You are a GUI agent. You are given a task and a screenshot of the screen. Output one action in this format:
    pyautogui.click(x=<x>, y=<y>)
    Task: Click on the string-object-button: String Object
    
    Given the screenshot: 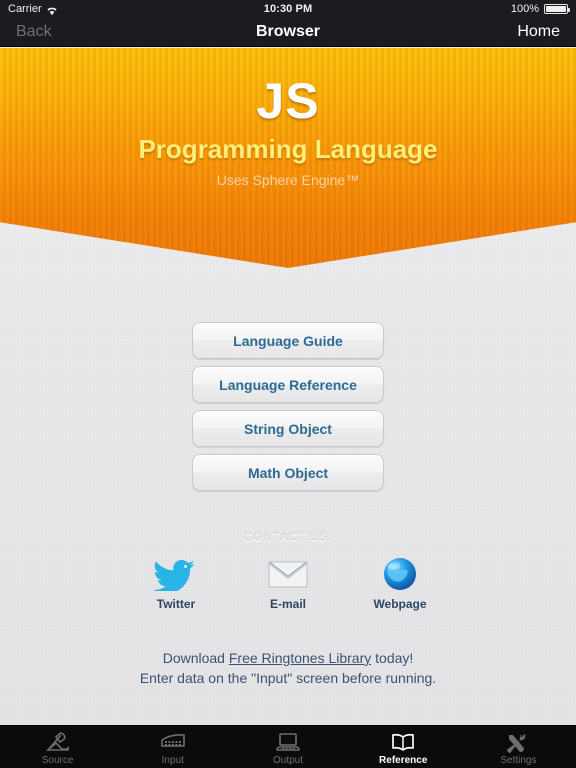 What is the action you would take?
    pyautogui.click(x=288, y=428)
    